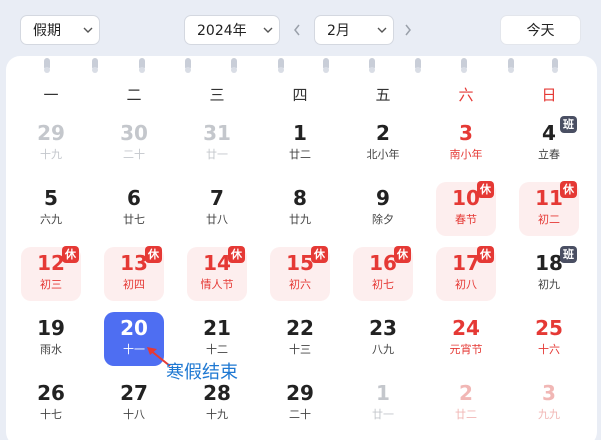  What do you see at coordinates (51, 209) in the screenshot?
I see `day-cell: 5 六九` at bounding box center [51, 209].